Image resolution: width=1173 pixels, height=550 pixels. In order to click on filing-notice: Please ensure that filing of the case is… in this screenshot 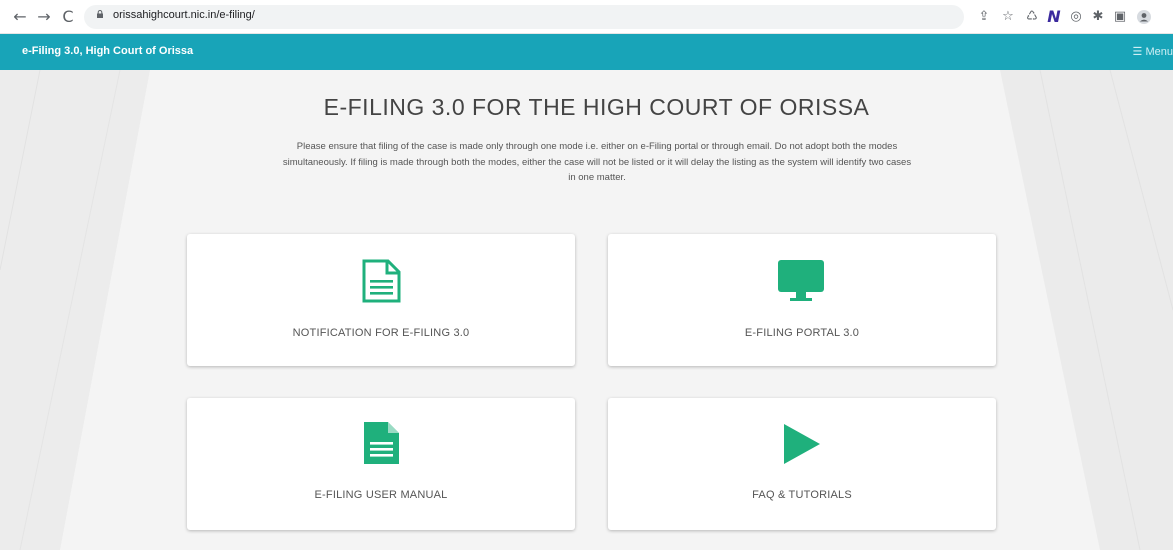, I will do `click(597, 162)`.